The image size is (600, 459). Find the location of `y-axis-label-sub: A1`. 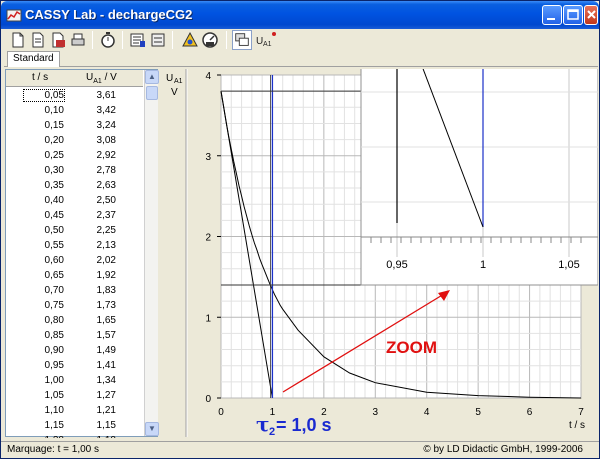

y-axis-label-sub: A1 is located at coordinates (178, 81).